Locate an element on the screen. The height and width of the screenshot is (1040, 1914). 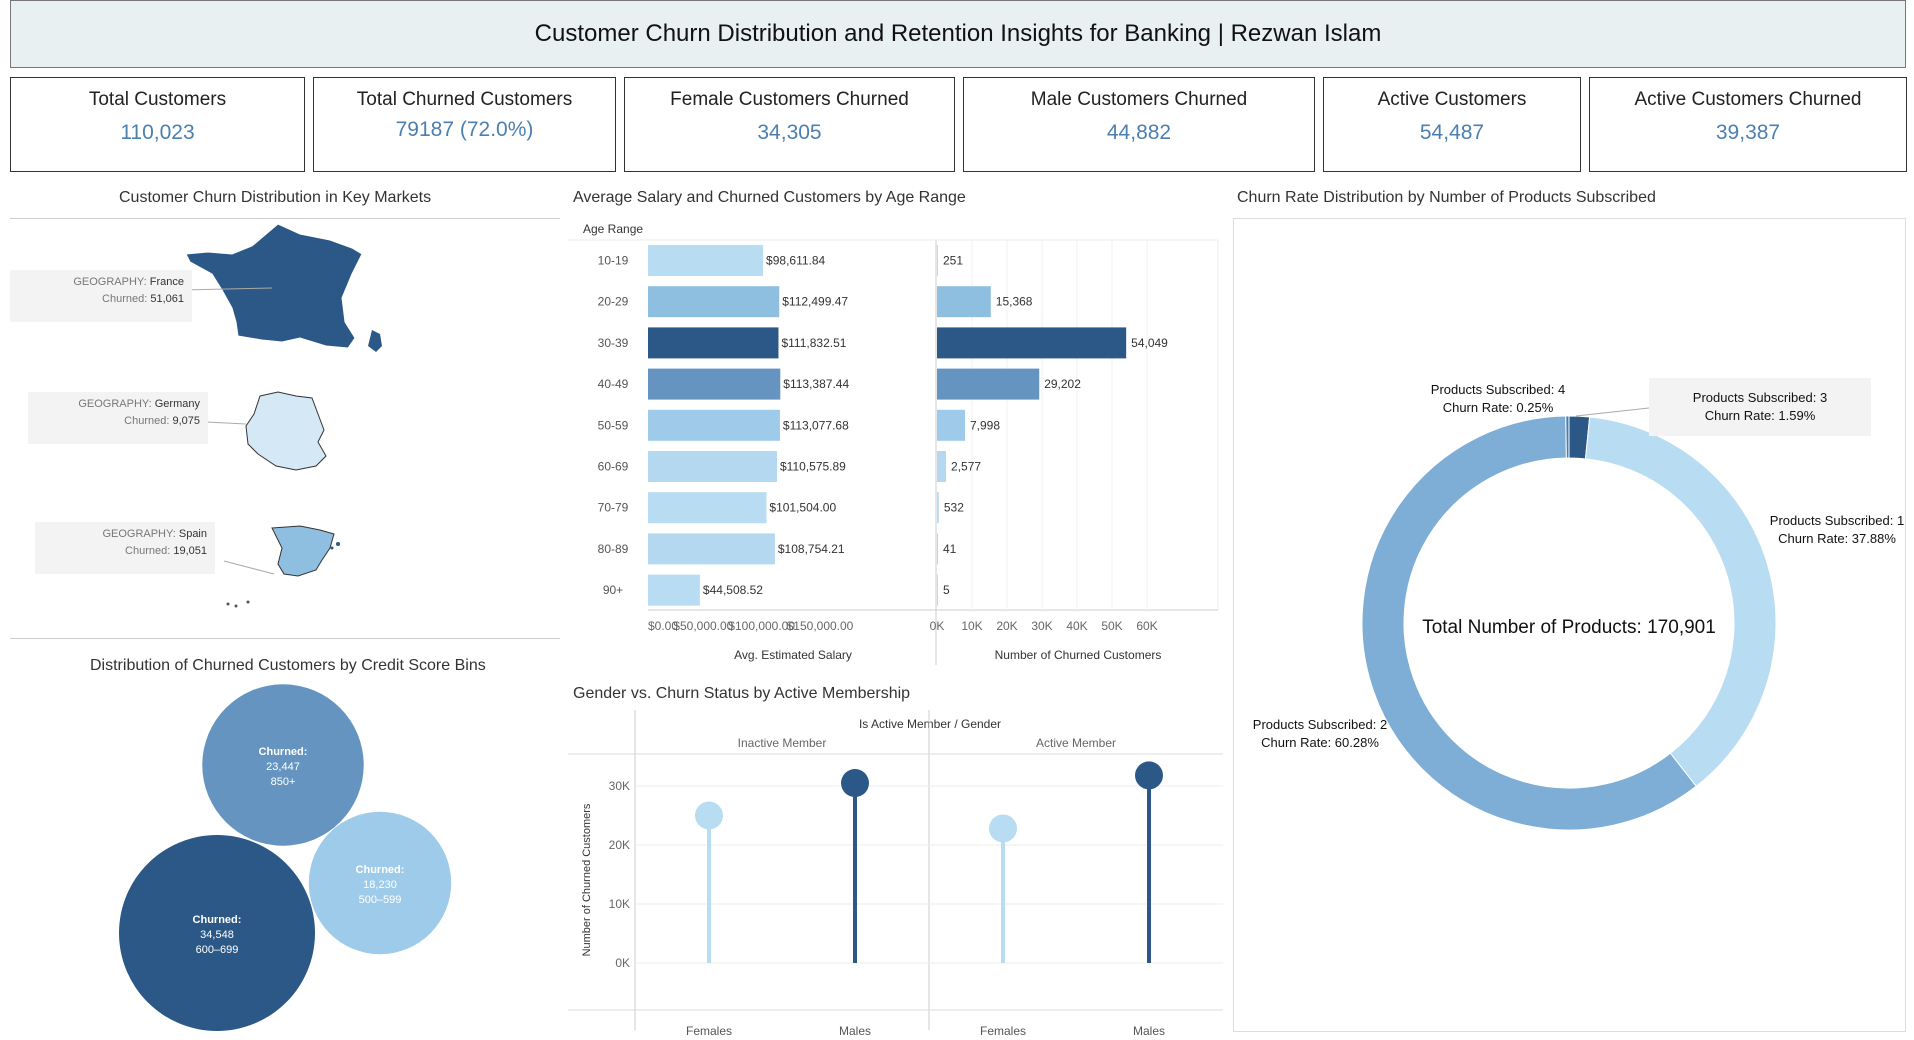
salary-label: $113,077.68 is located at coordinates (816, 425).